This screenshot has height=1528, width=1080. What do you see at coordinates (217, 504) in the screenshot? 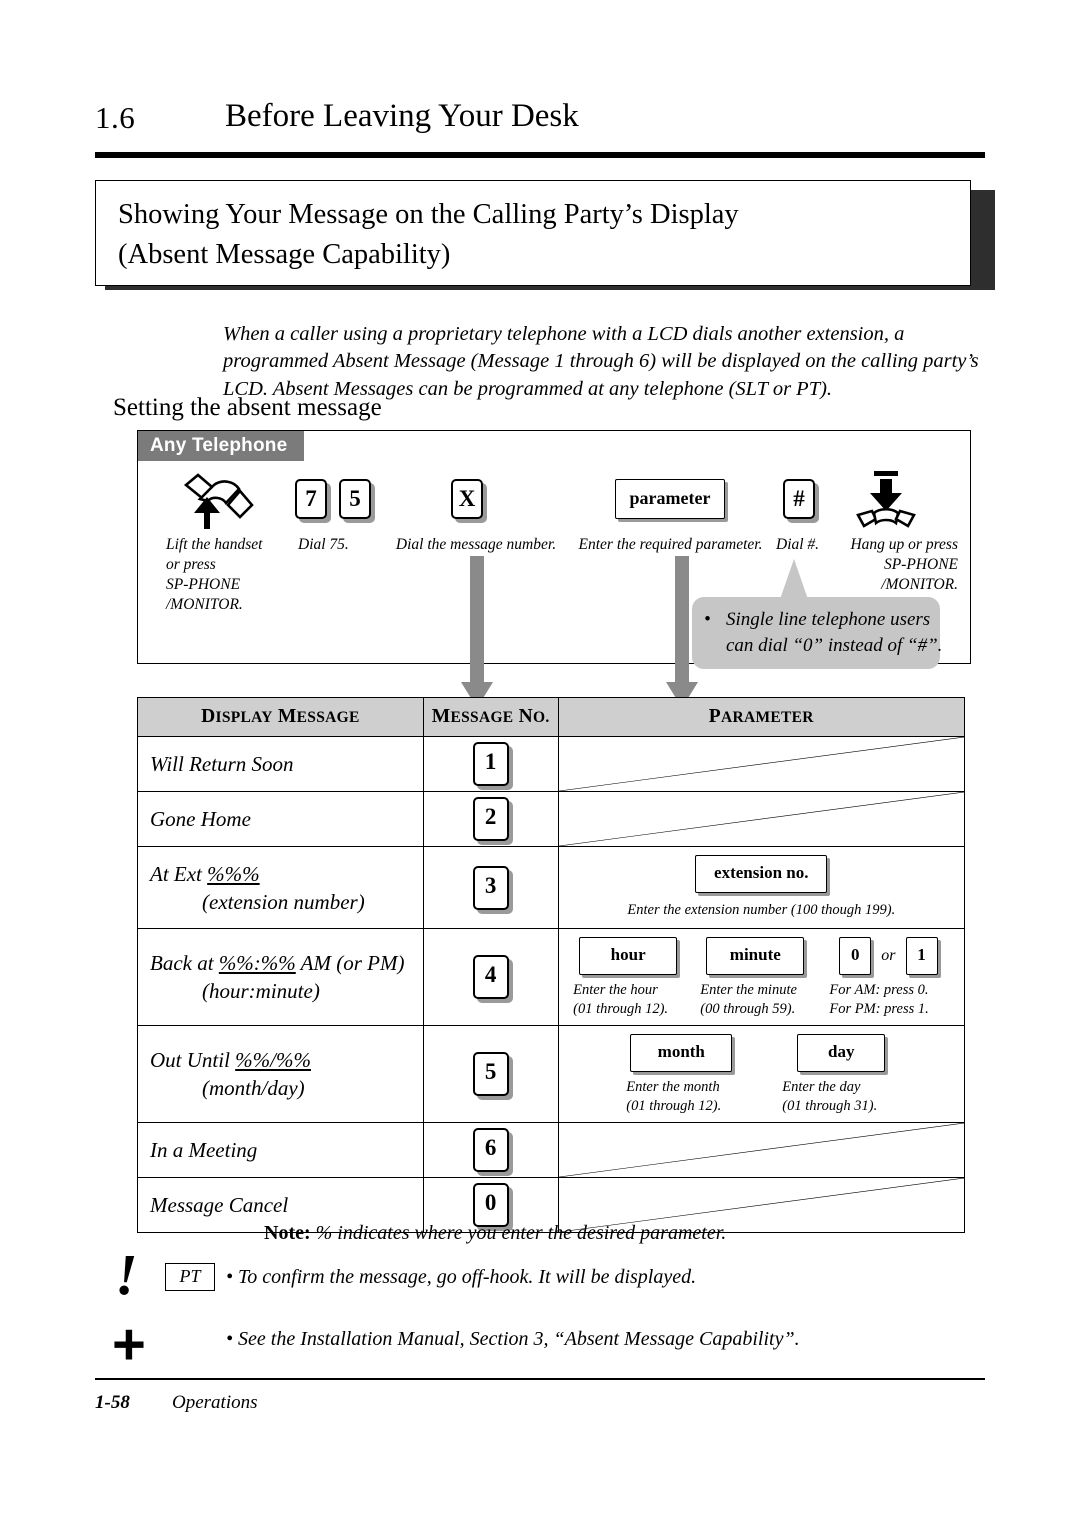
I see `lift-handset-icon` at bounding box center [217, 504].